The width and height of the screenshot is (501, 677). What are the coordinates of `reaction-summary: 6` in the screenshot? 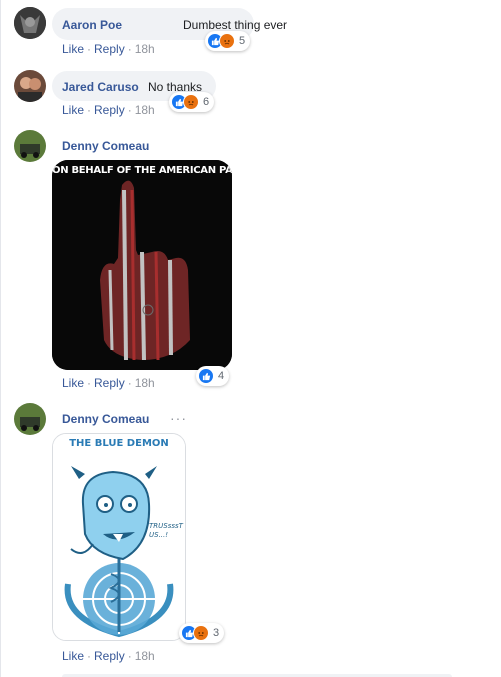 It's located at (192, 102).